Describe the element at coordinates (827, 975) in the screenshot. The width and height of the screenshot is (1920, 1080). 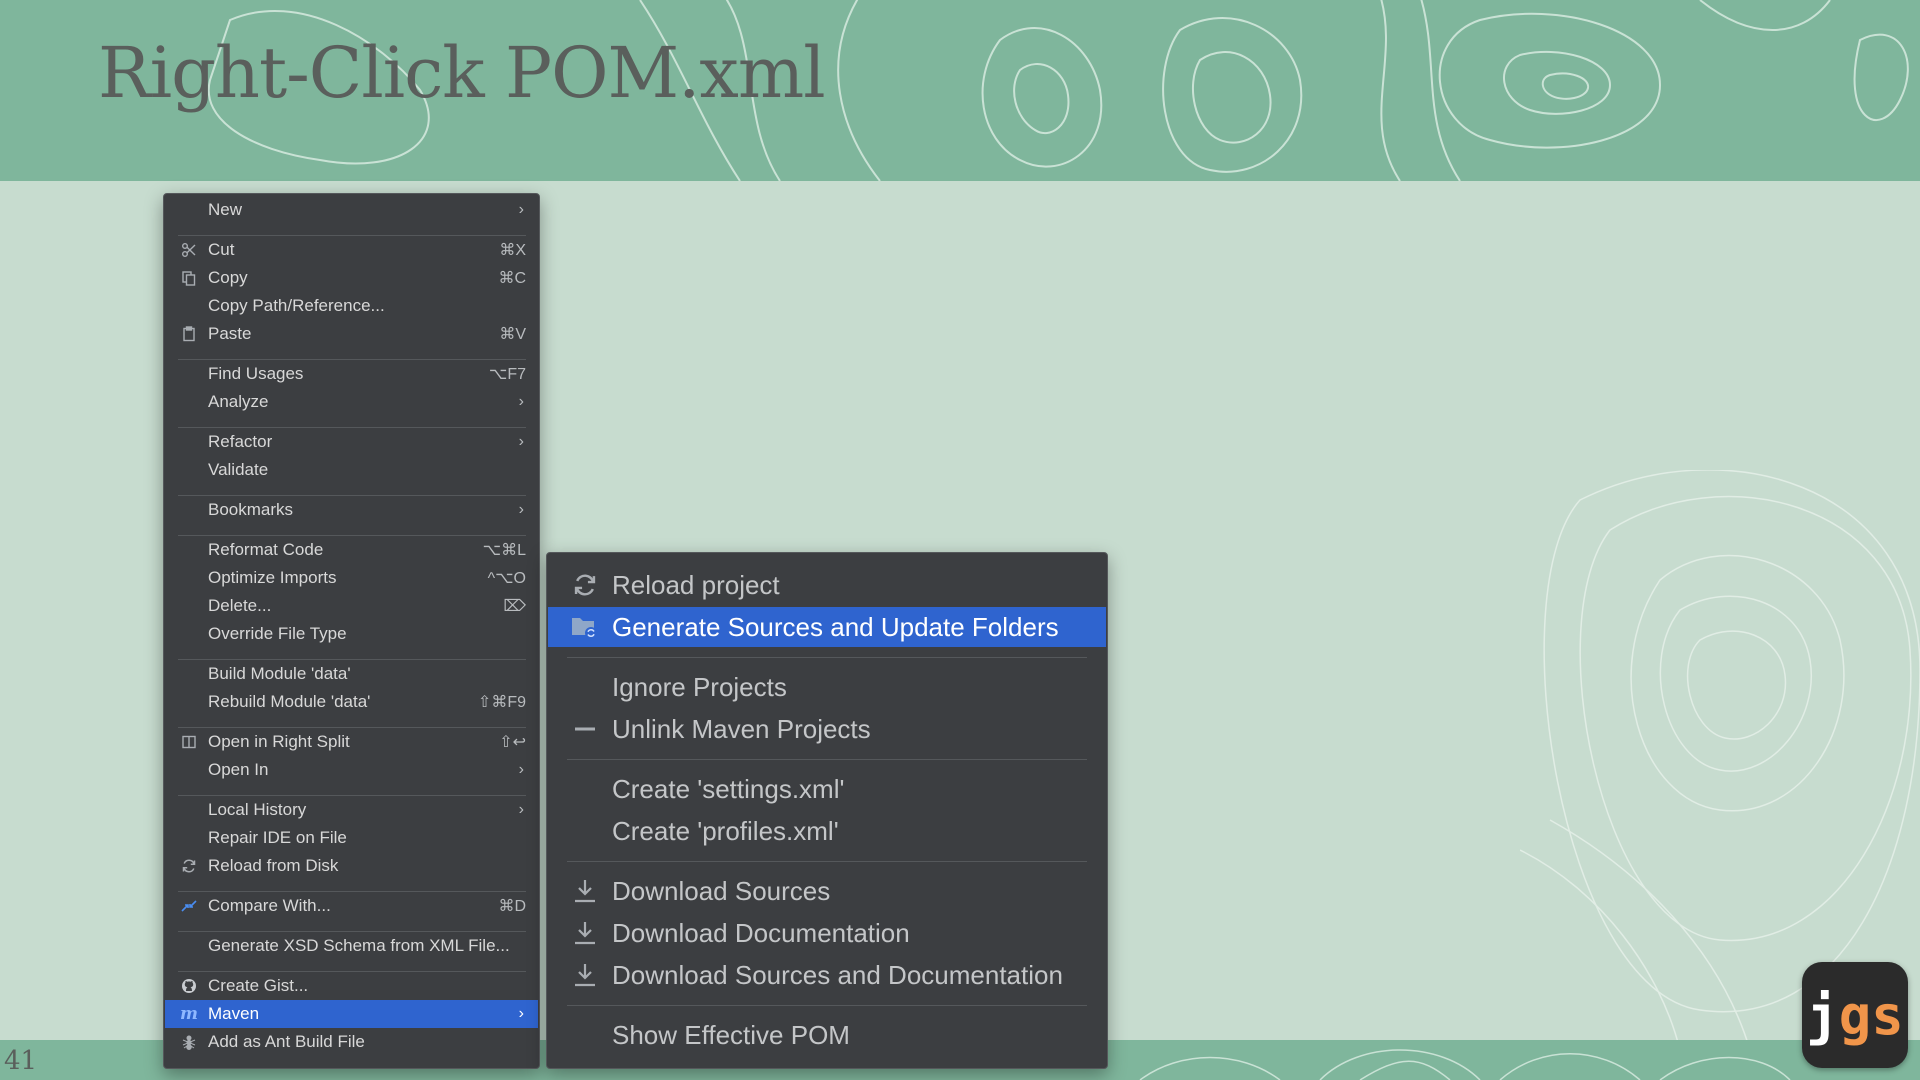
I see `submenu-item-download-sources-and-docs: Download Sources and Documentation` at that location.